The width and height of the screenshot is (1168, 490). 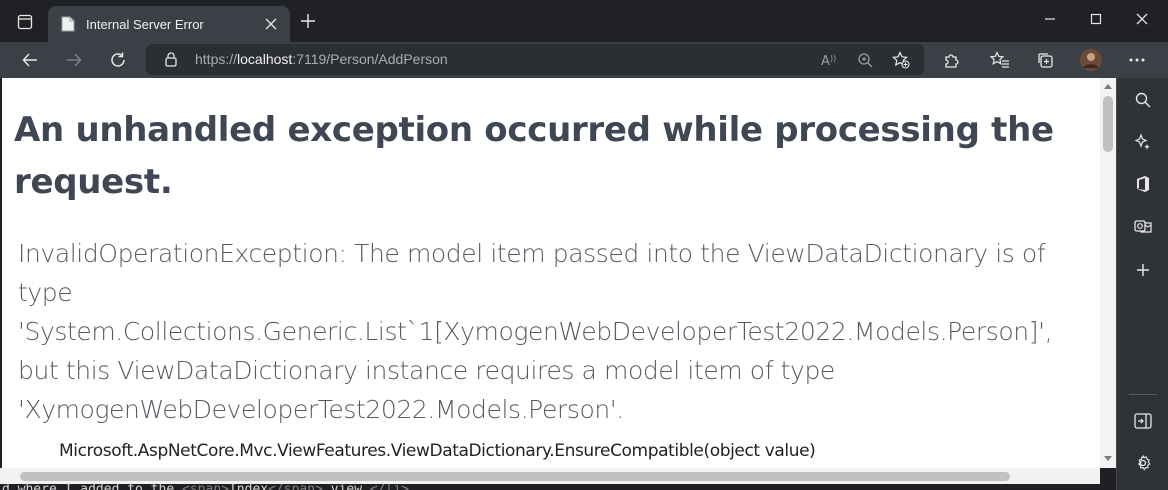 What do you see at coordinates (171, 59) in the screenshot?
I see `lock-icon` at bounding box center [171, 59].